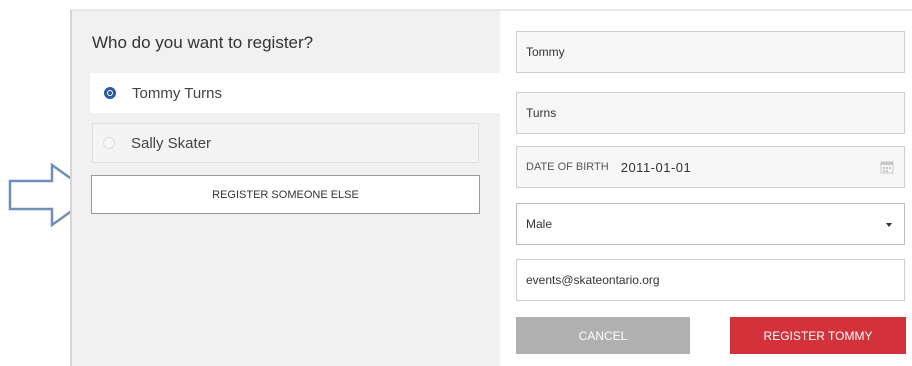  Describe the element at coordinates (656, 167) in the screenshot. I see `date-of-birth-value: 2011-01-01` at that location.